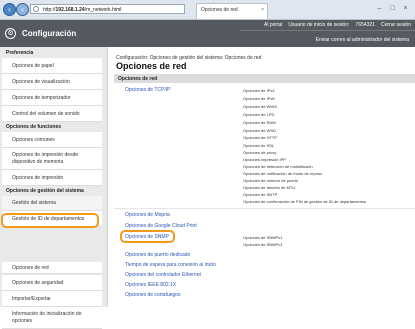 This screenshot has height=329, width=415. What do you see at coordinates (52, 82) in the screenshot?
I see `sidebar-item-display: Opciones de visualización` at bounding box center [52, 82].